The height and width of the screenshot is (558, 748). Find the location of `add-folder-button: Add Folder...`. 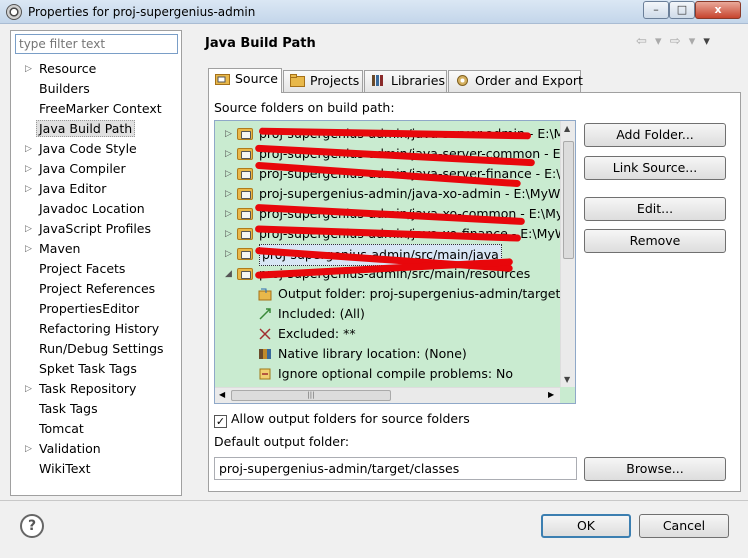

add-folder-button: Add Folder... is located at coordinates (655, 135).